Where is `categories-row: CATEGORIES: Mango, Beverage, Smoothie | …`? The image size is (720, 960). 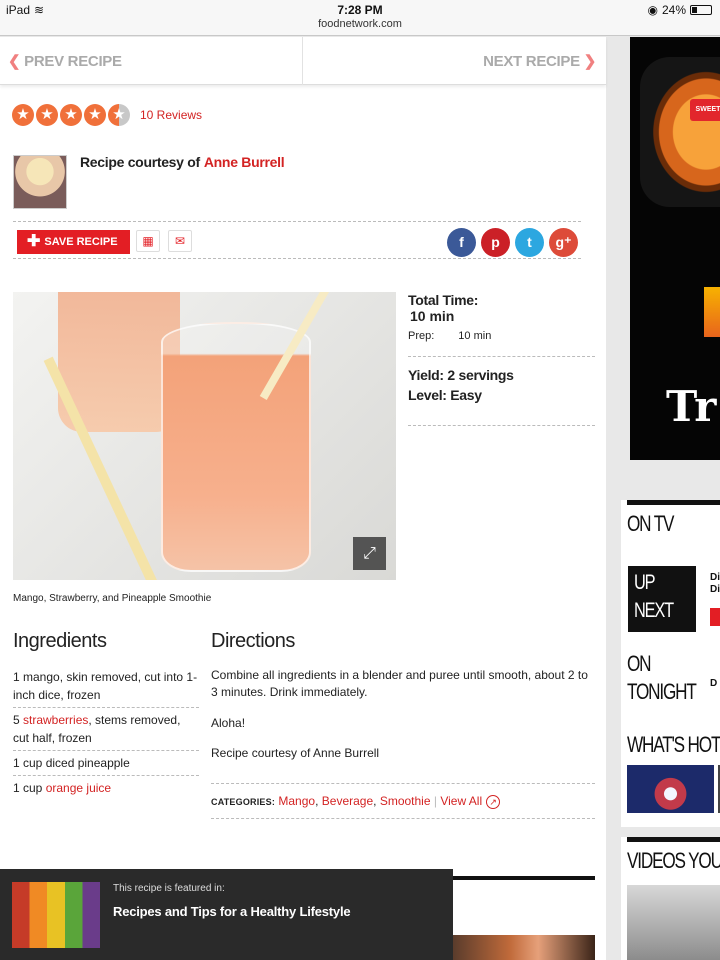
categories-row: CATEGORIES: Mango, Beverage, Smoothie | … is located at coordinates (403, 801).